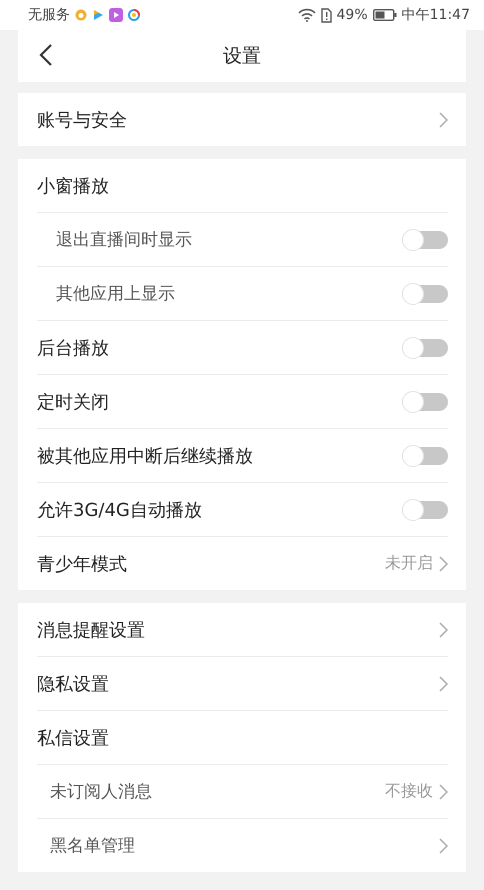  What do you see at coordinates (216, 510) in the screenshot?
I see `setting-label: 允许3G/4G自动播放` at bounding box center [216, 510].